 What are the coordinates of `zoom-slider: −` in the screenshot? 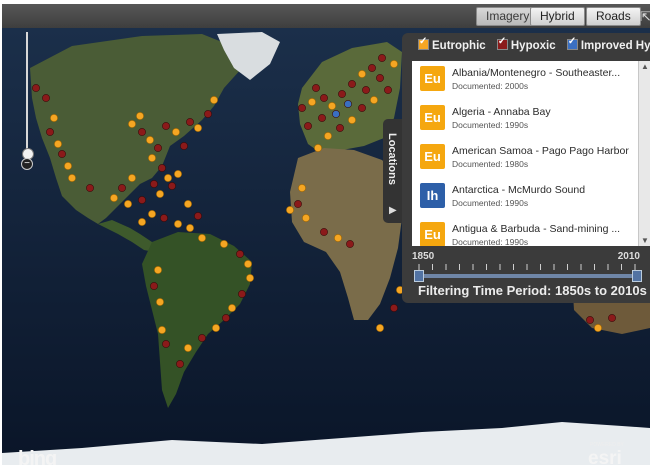 It's located at (27, 99).